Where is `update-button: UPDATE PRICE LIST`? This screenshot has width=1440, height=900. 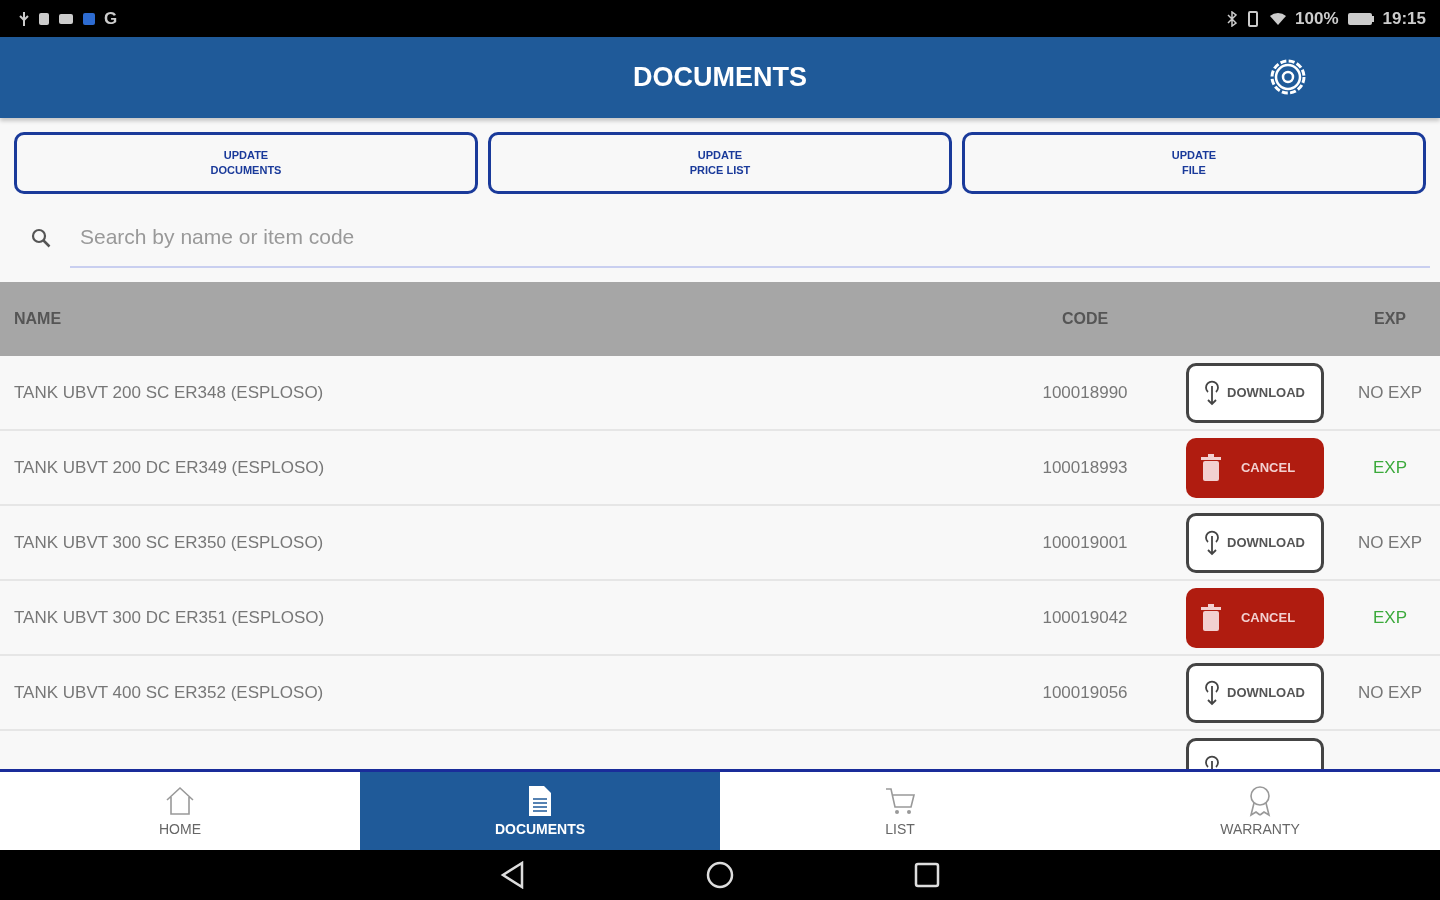 update-button: UPDATE PRICE LIST is located at coordinates (720, 163).